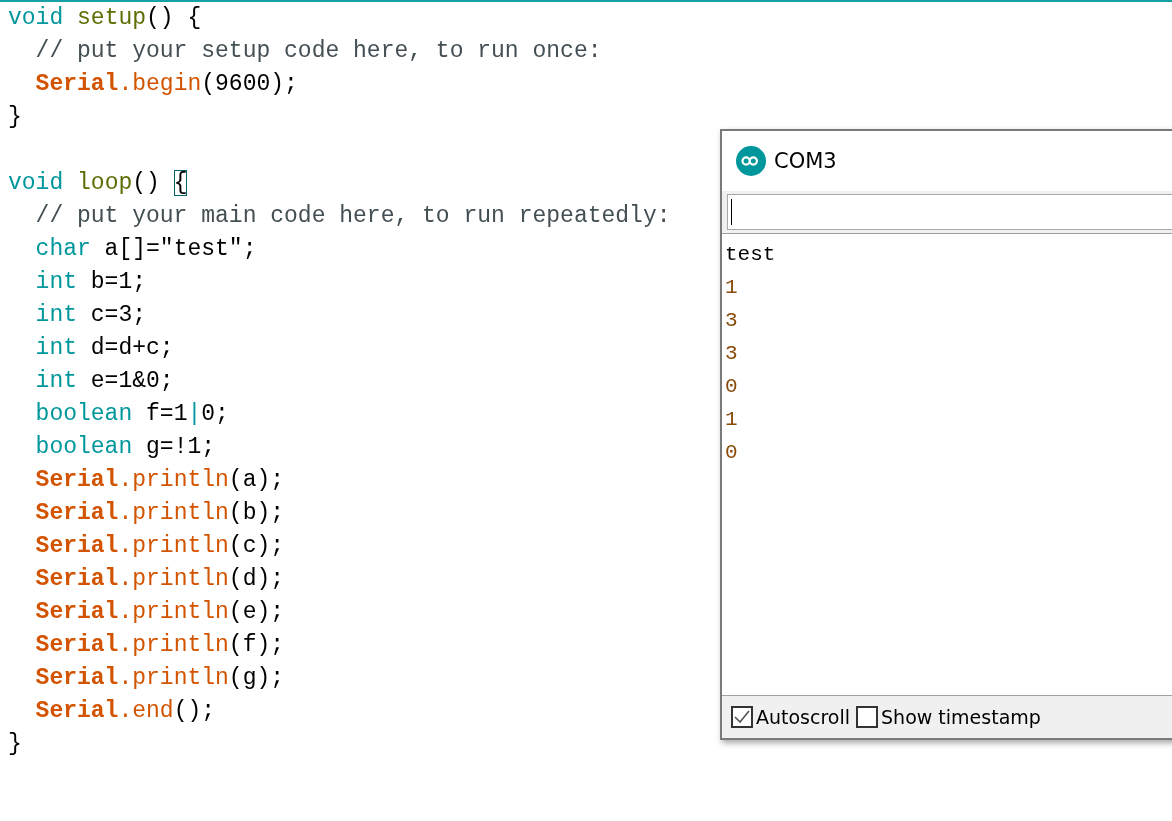 The width and height of the screenshot is (1172, 821). What do you see at coordinates (132, 414) in the screenshot?
I see `code-line: boolean f=1|0;` at bounding box center [132, 414].